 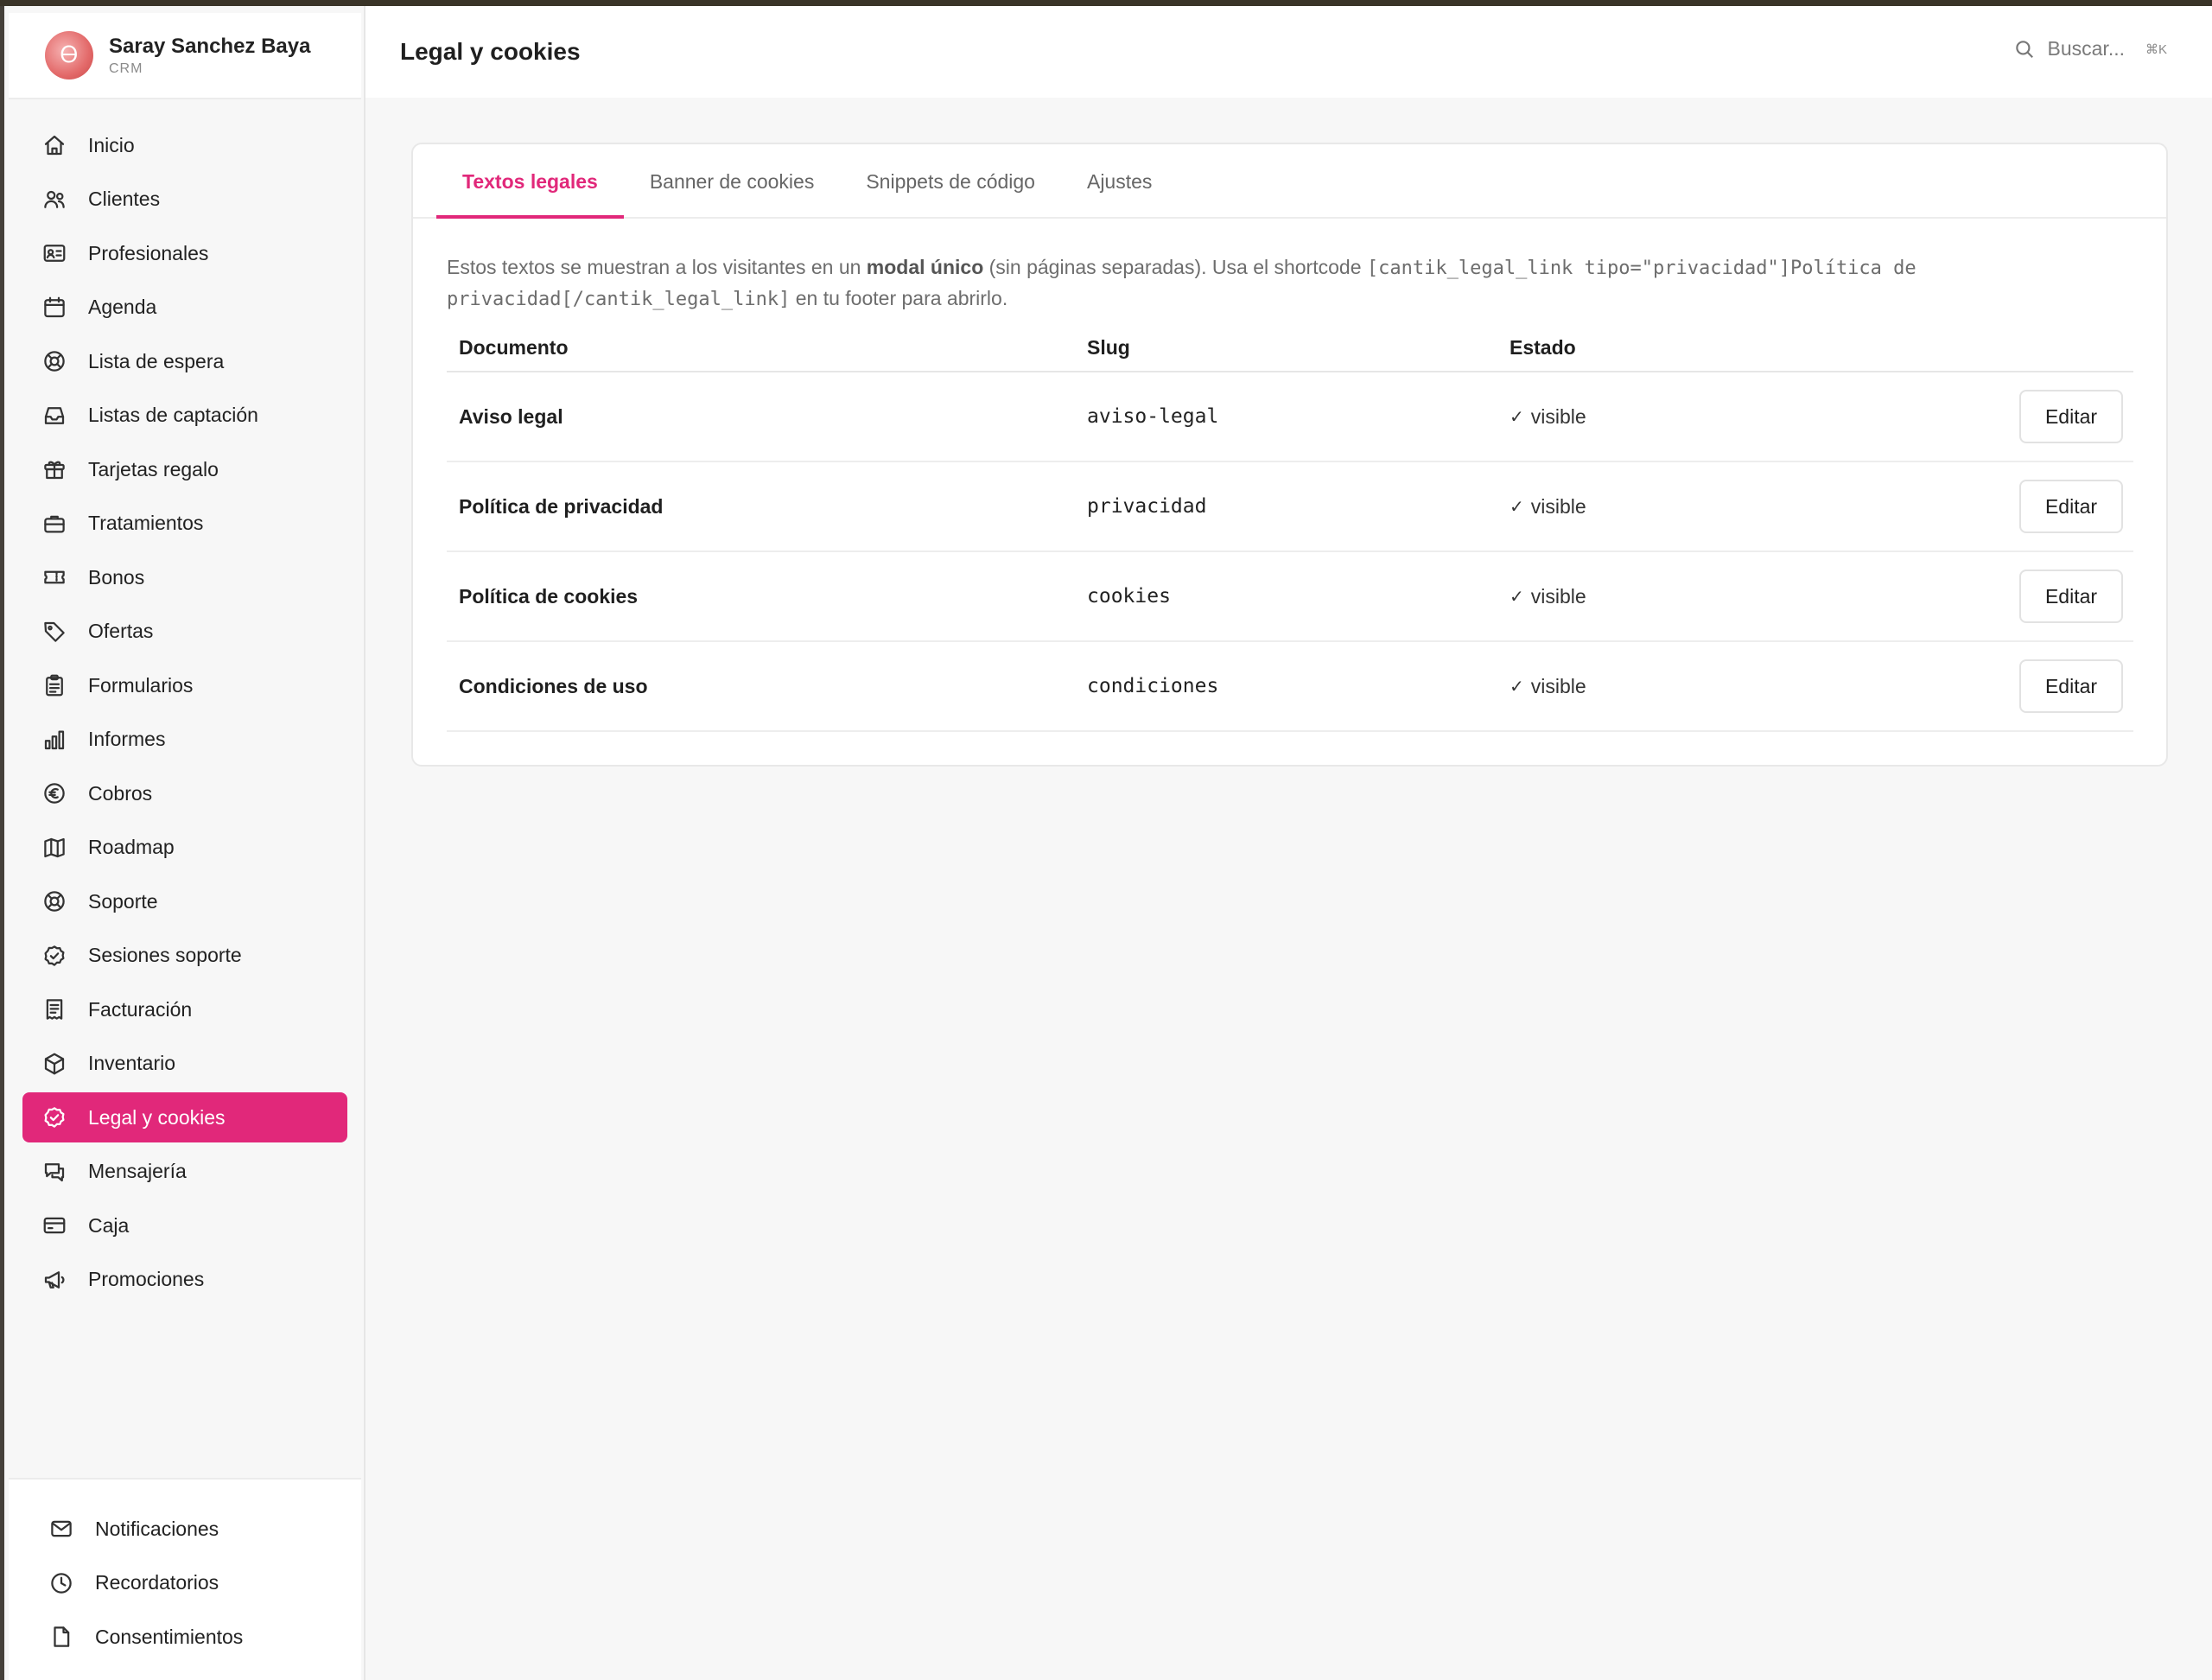 I want to click on sidebar-item-label: Inicio, so click(x=111, y=145).